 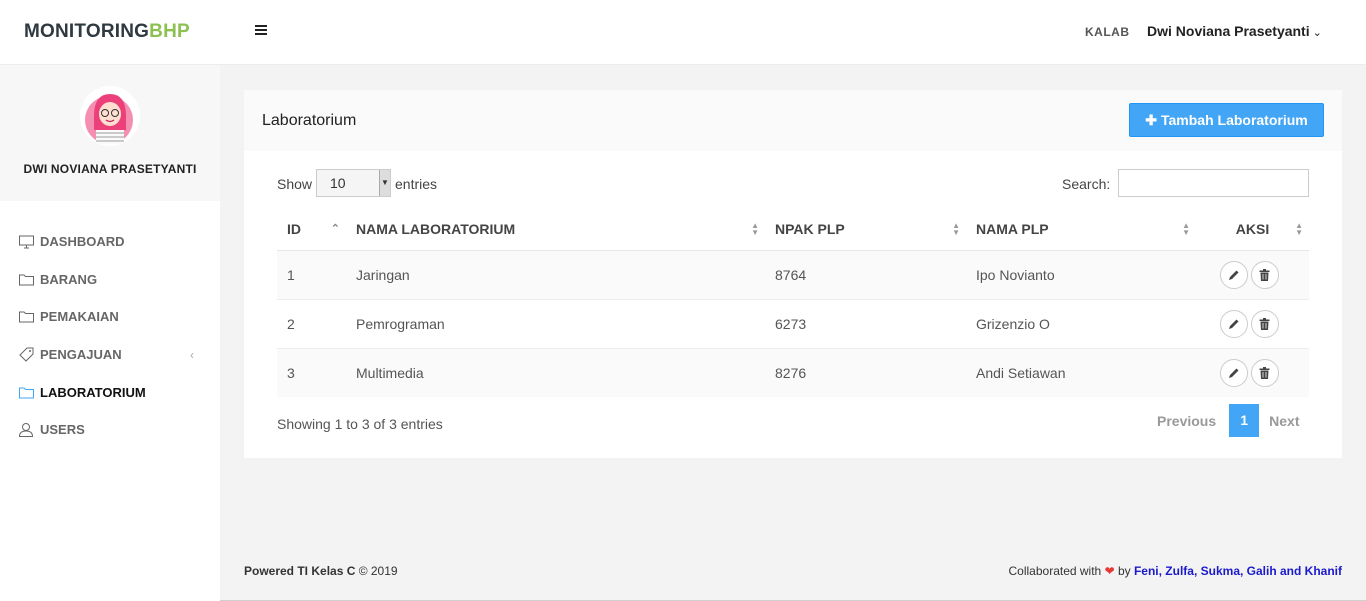 What do you see at coordinates (294, 228) in the screenshot?
I see `column-label: ID` at bounding box center [294, 228].